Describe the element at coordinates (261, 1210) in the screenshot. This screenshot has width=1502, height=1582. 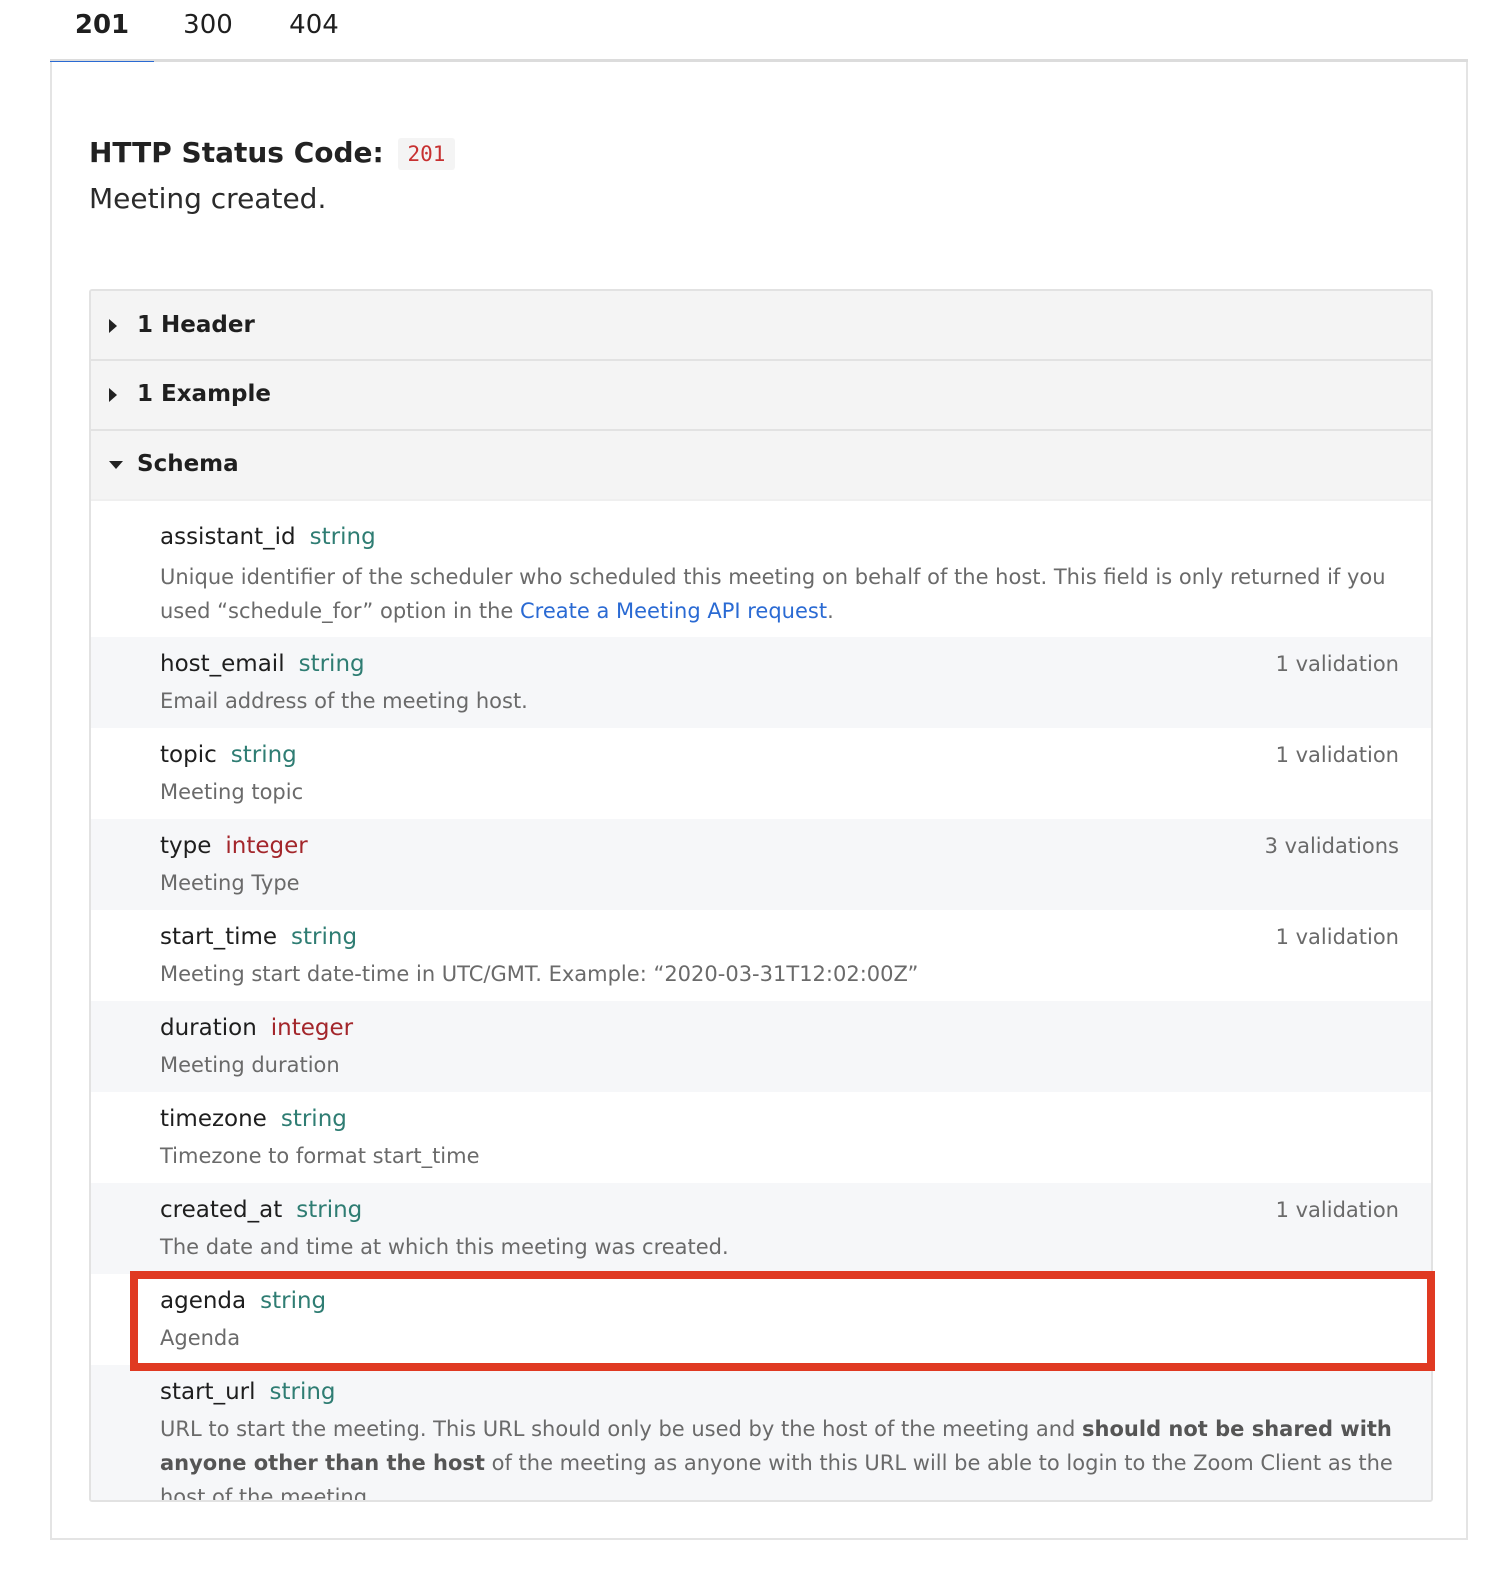
I see `field-name: created_at string` at that location.